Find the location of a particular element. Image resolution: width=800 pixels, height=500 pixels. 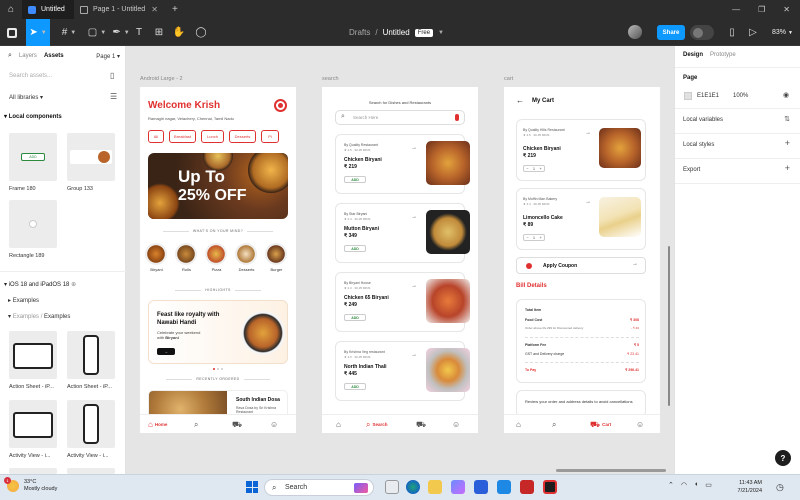

examples-path: ▾ Examples / Examples is located at coordinates (39, 316).